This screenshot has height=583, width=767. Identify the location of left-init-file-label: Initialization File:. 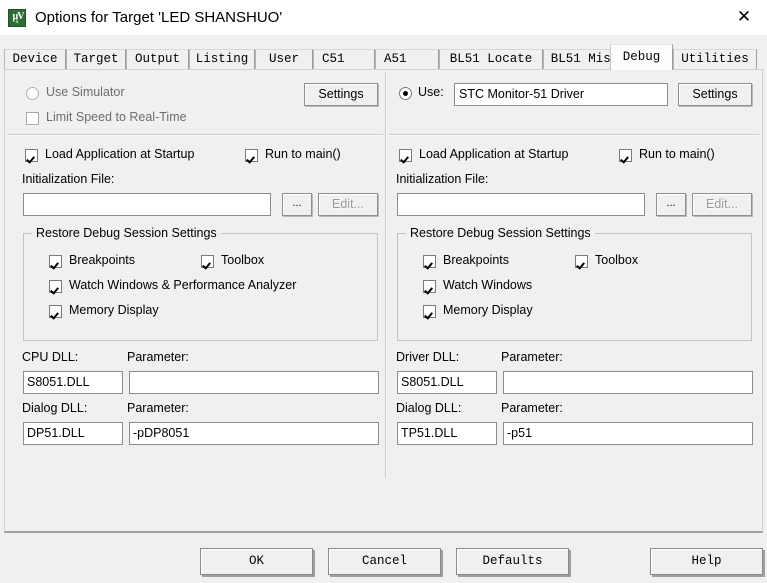
(68, 179).